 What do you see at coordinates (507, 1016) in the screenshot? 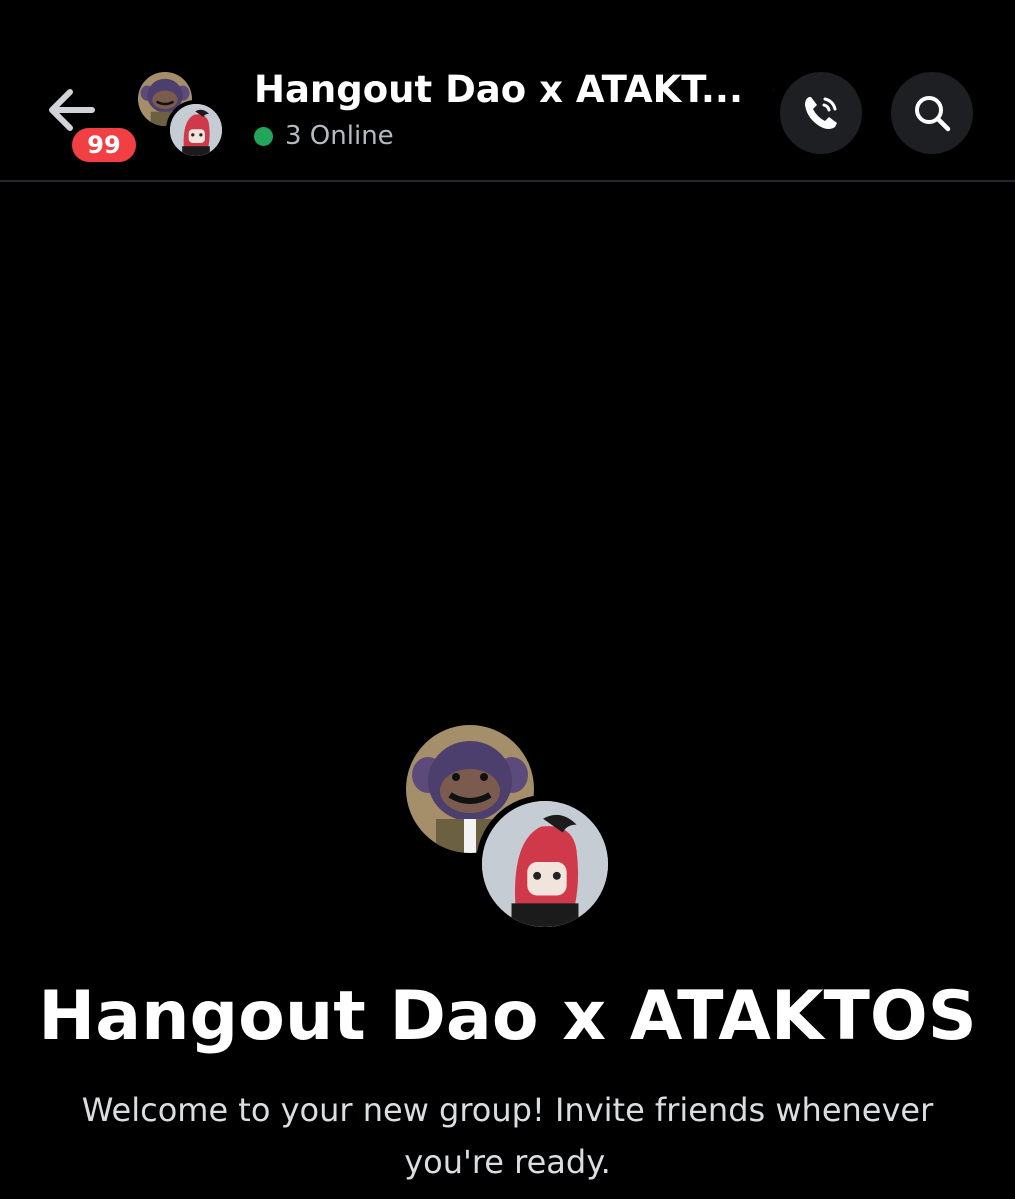
I see `group-name-heading: Hangout Dao x ATAKTOS` at bounding box center [507, 1016].